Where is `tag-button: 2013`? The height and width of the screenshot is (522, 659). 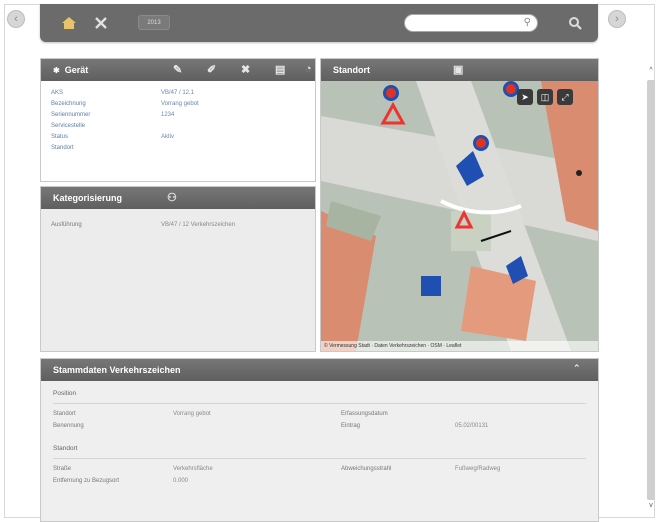 tag-button: 2013 is located at coordinates (154, 22).